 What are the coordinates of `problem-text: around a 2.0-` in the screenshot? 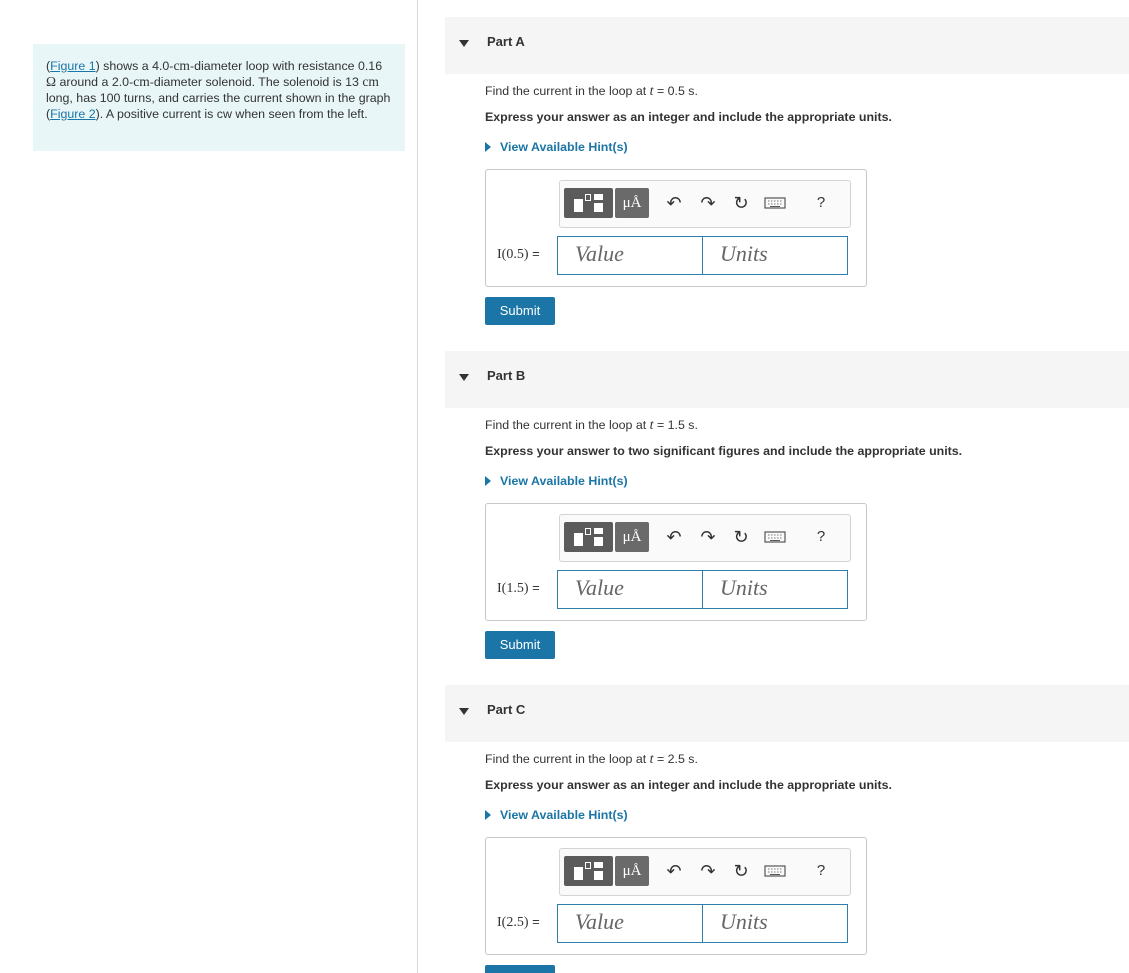 It's located at (95, 82).